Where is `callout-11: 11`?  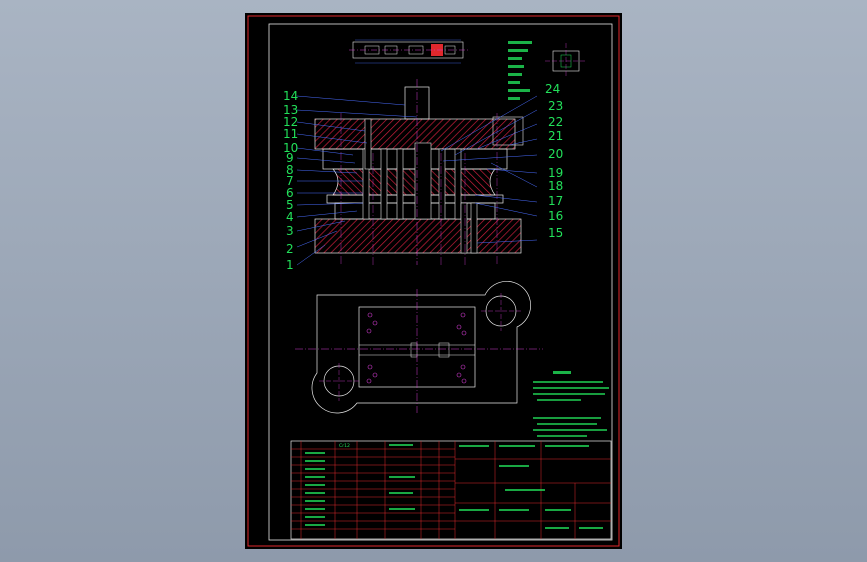 callout-11: 11 is located at coordinates (290, 134).